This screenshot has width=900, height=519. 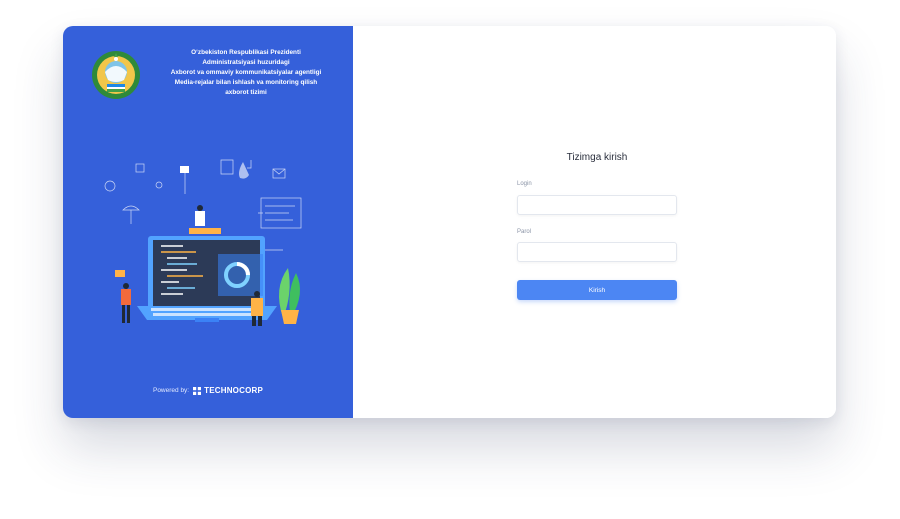 I want to click on technocorp-logo-icon, so click(x=197, y=390).